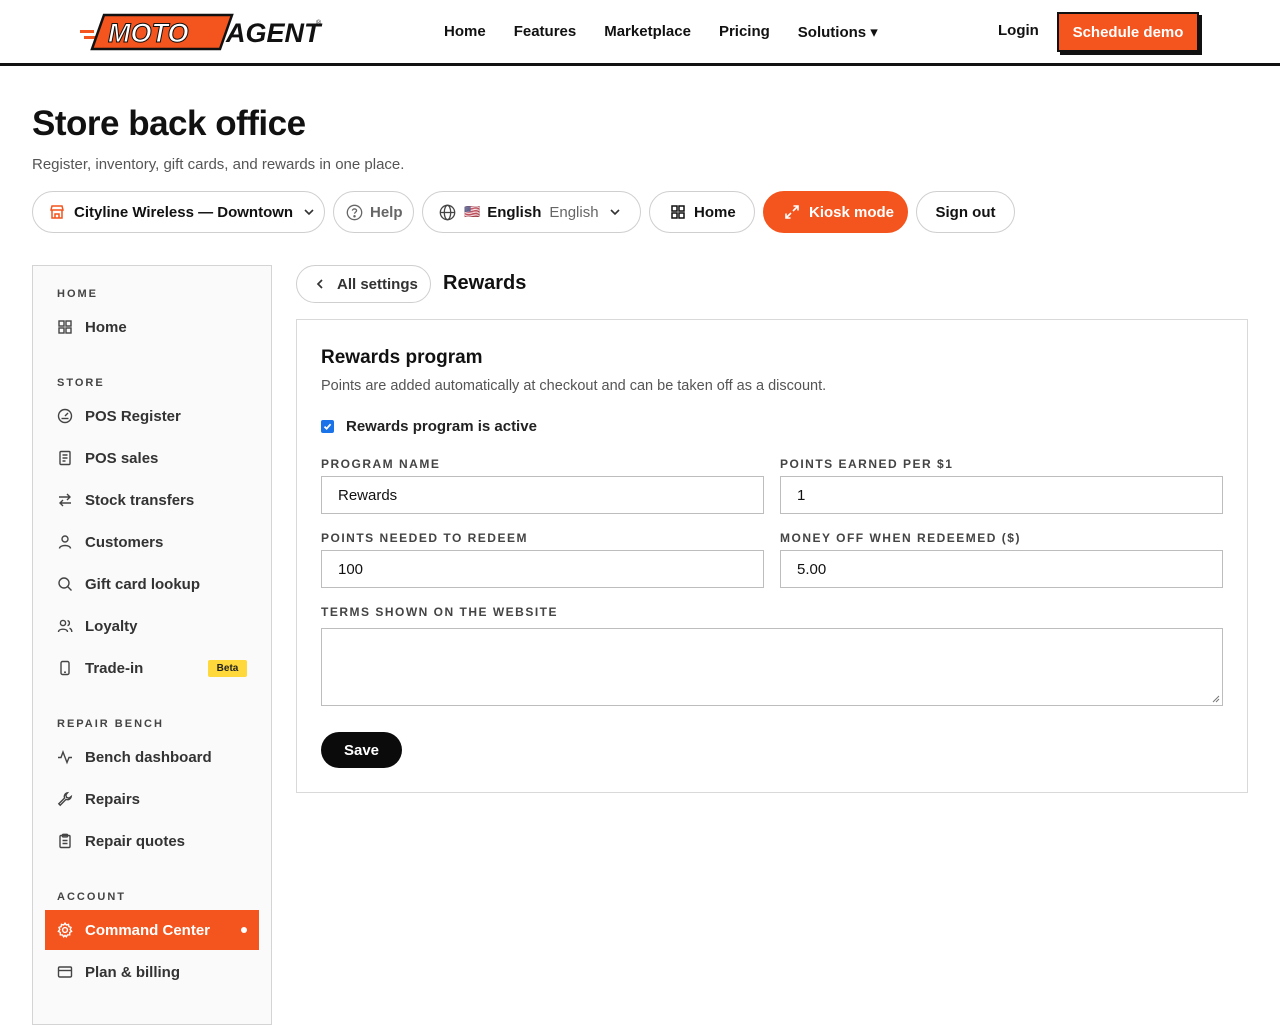 This screenshot has width=1280, height=1025. I want to click on active-indicator, so click(244, 930).